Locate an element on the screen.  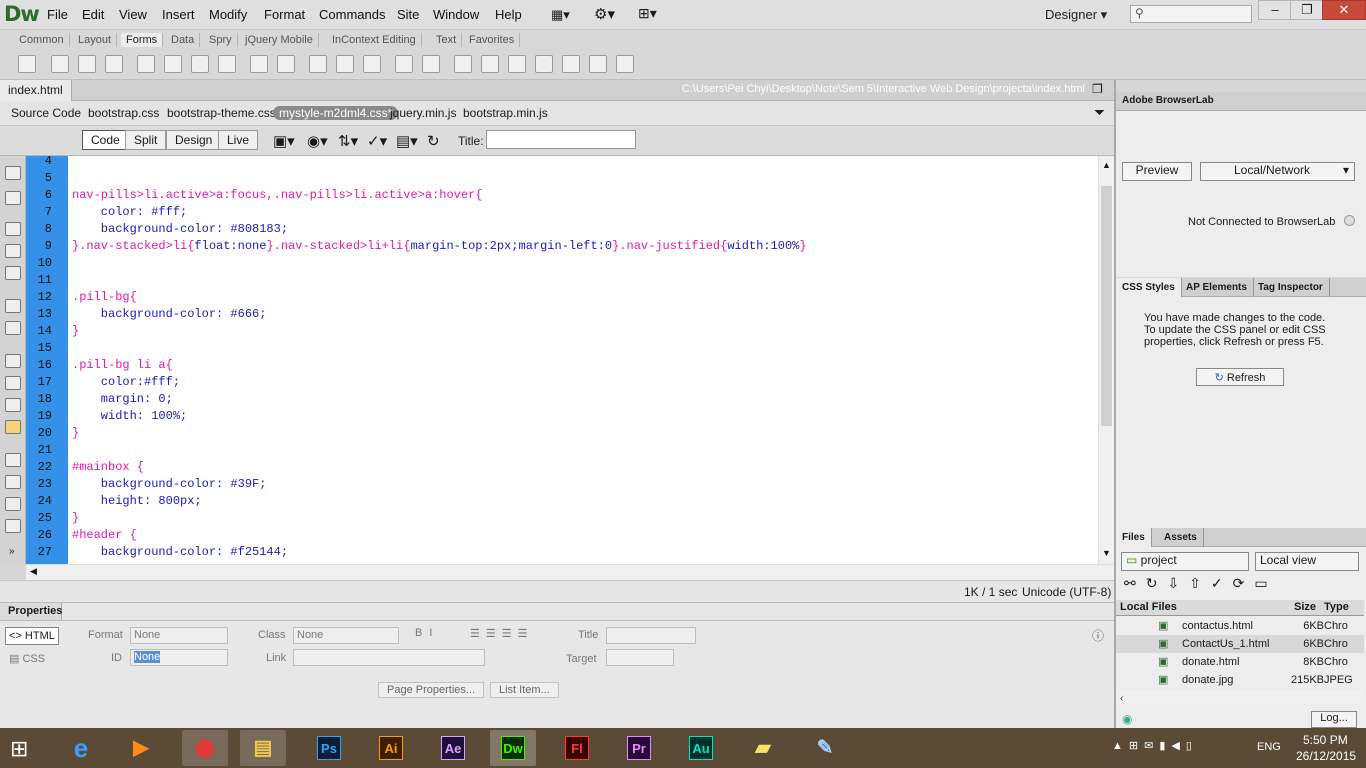
tab-ap-elements: AP Elements is located at coordinates (1217, 287).